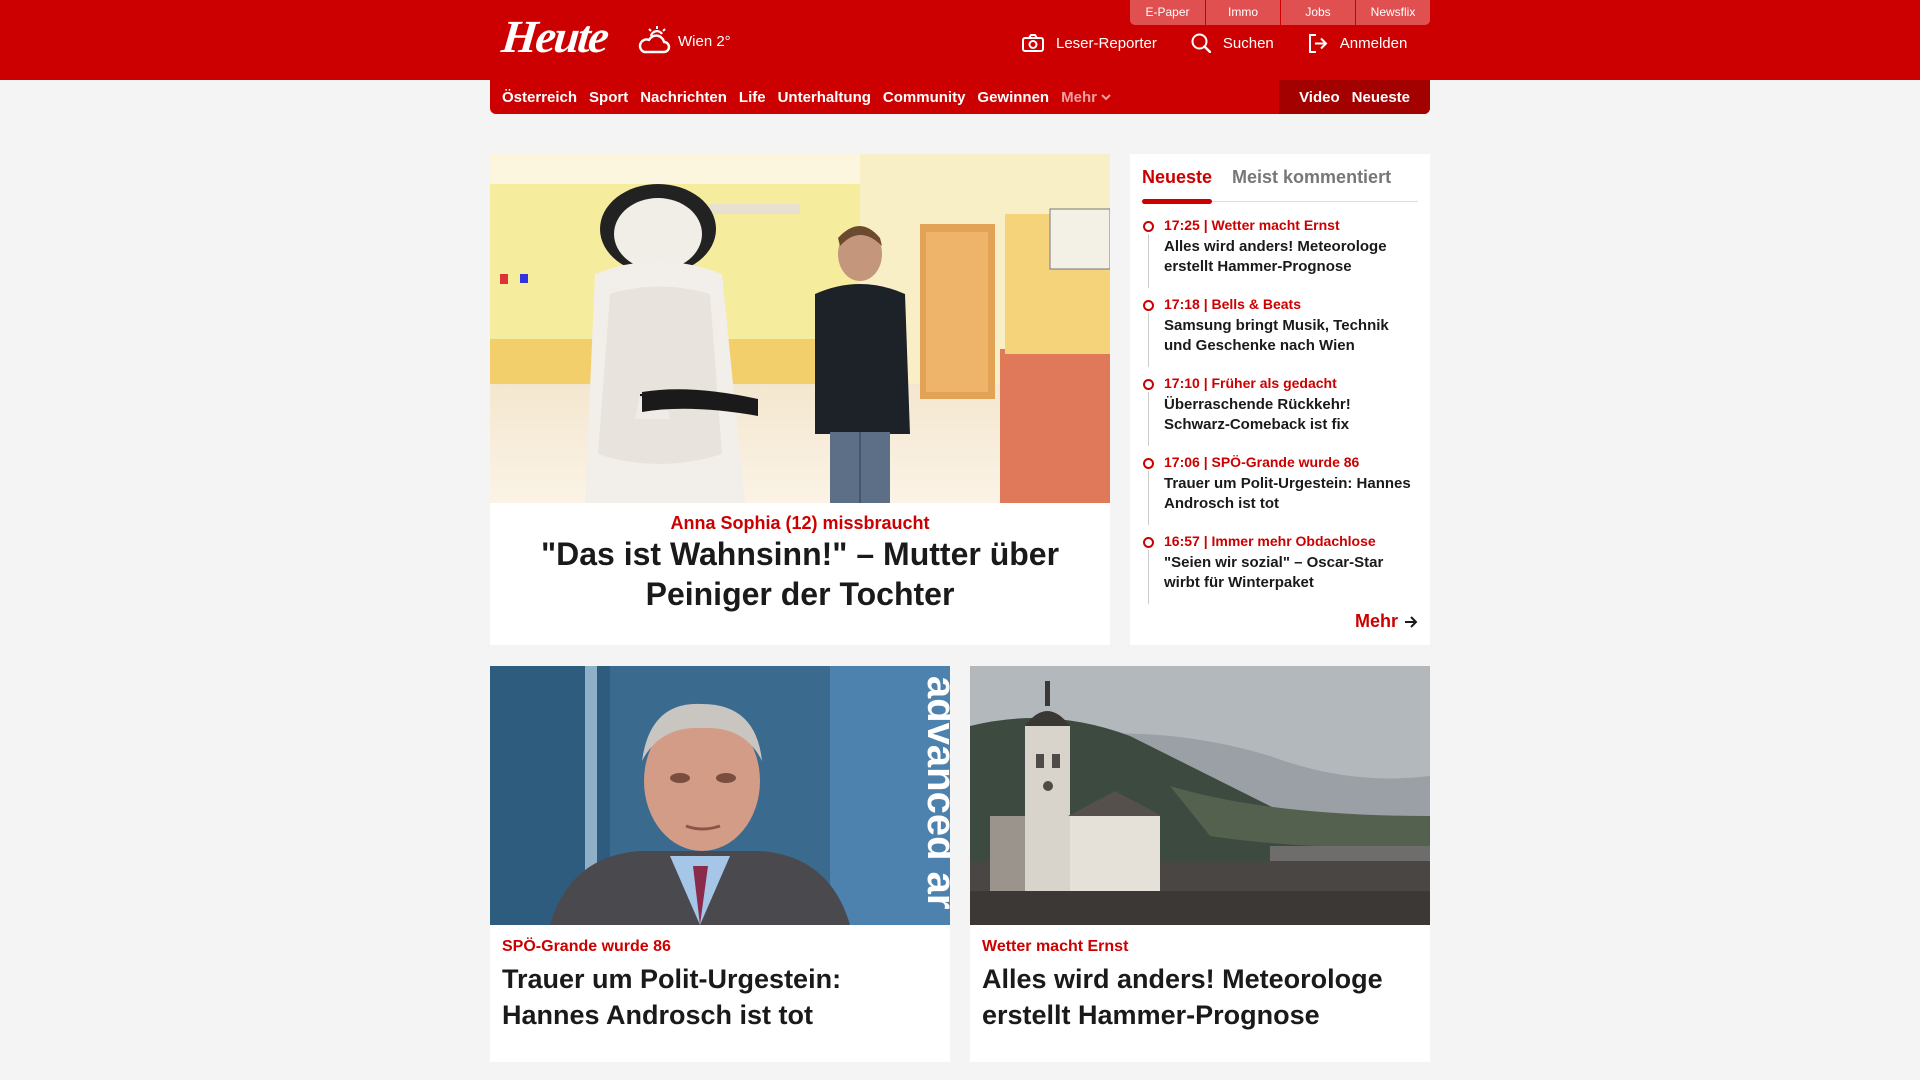  I want to click on search-label: Suchen, so click(1248, 43).